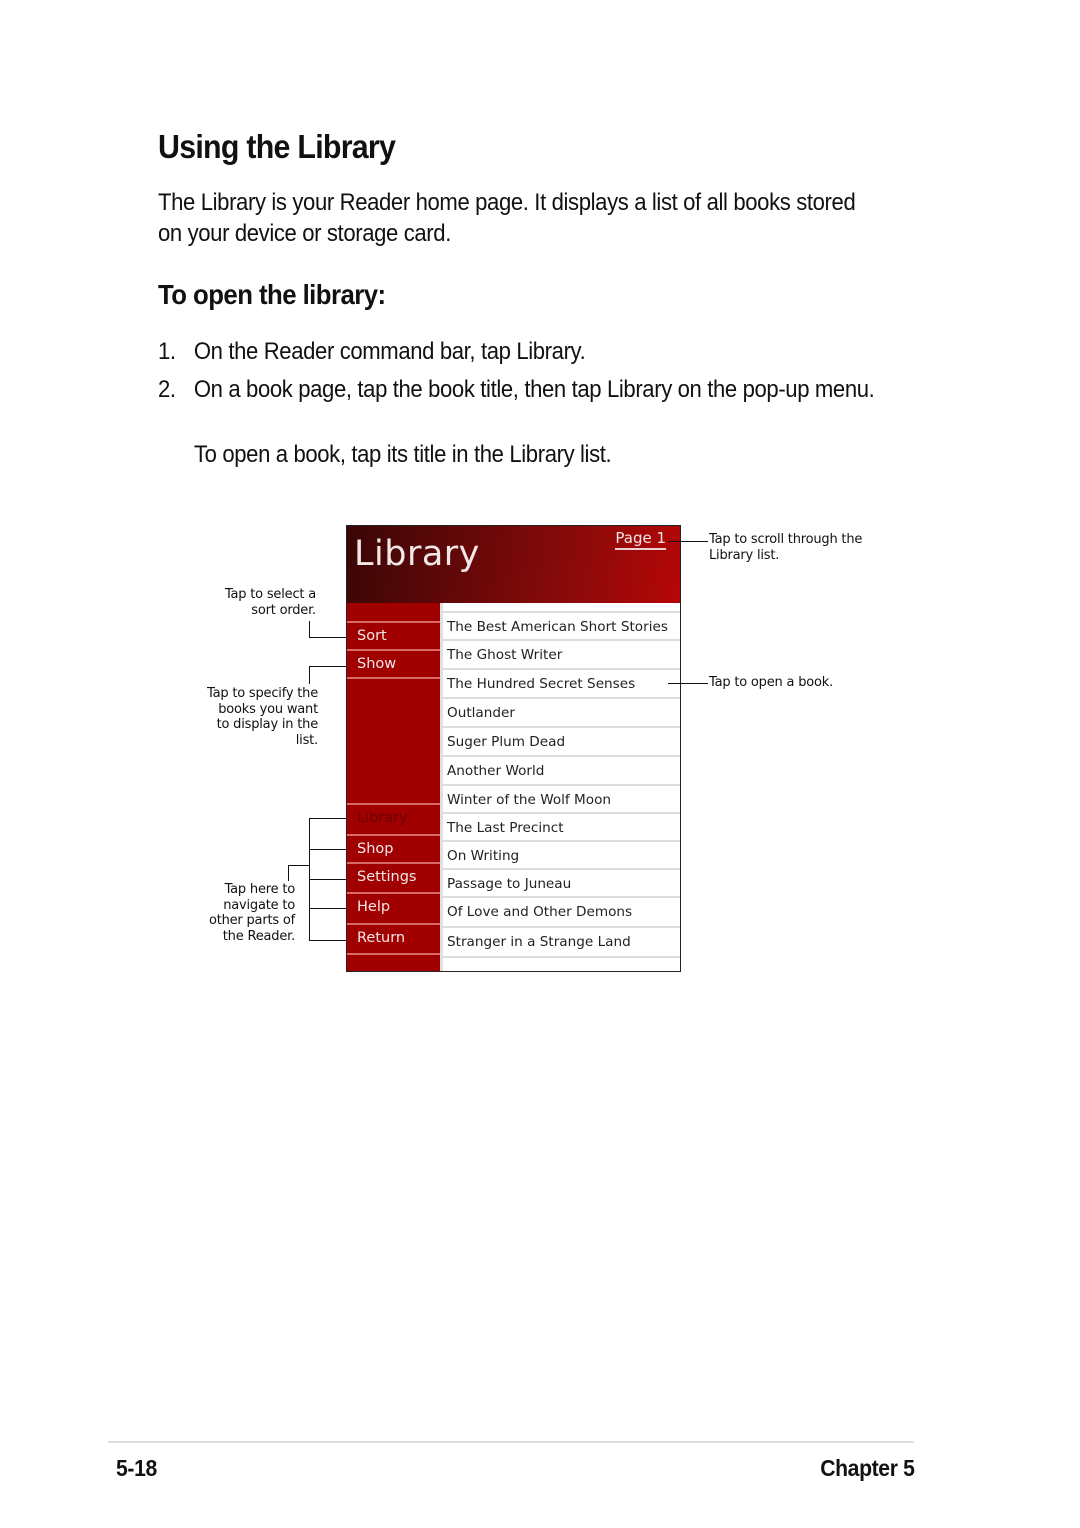  What do you see at coordinates (167, 351) in the screenshot?
I see `step-number: 1.` at bounding box center [167, 351].